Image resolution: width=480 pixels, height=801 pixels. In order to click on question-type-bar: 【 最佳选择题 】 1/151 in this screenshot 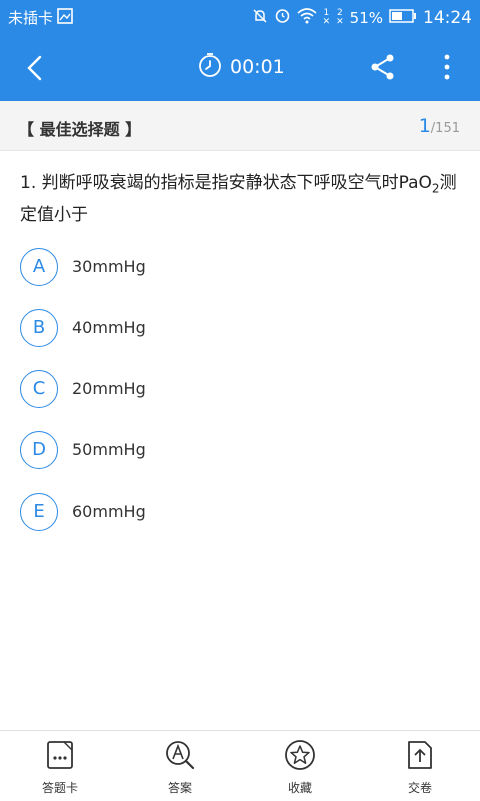, I will do `click(240, 126)`.